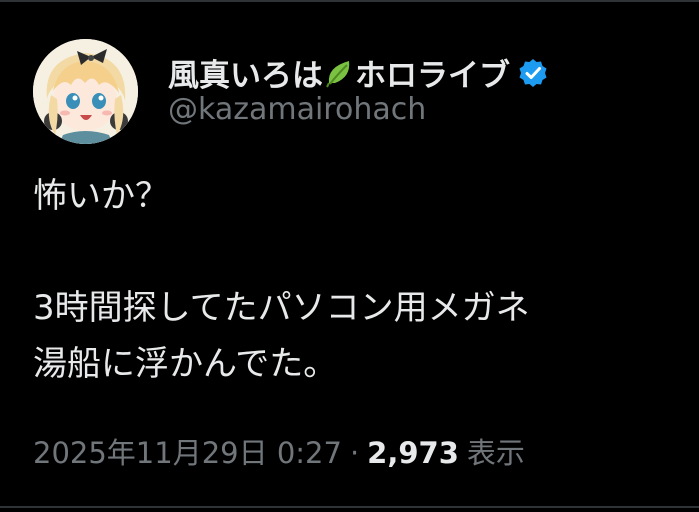 The width and height of the screenshot is (699, 512). Describe the element at coordinates (85, 91) in the screenshot. I see `avatar` at that location.